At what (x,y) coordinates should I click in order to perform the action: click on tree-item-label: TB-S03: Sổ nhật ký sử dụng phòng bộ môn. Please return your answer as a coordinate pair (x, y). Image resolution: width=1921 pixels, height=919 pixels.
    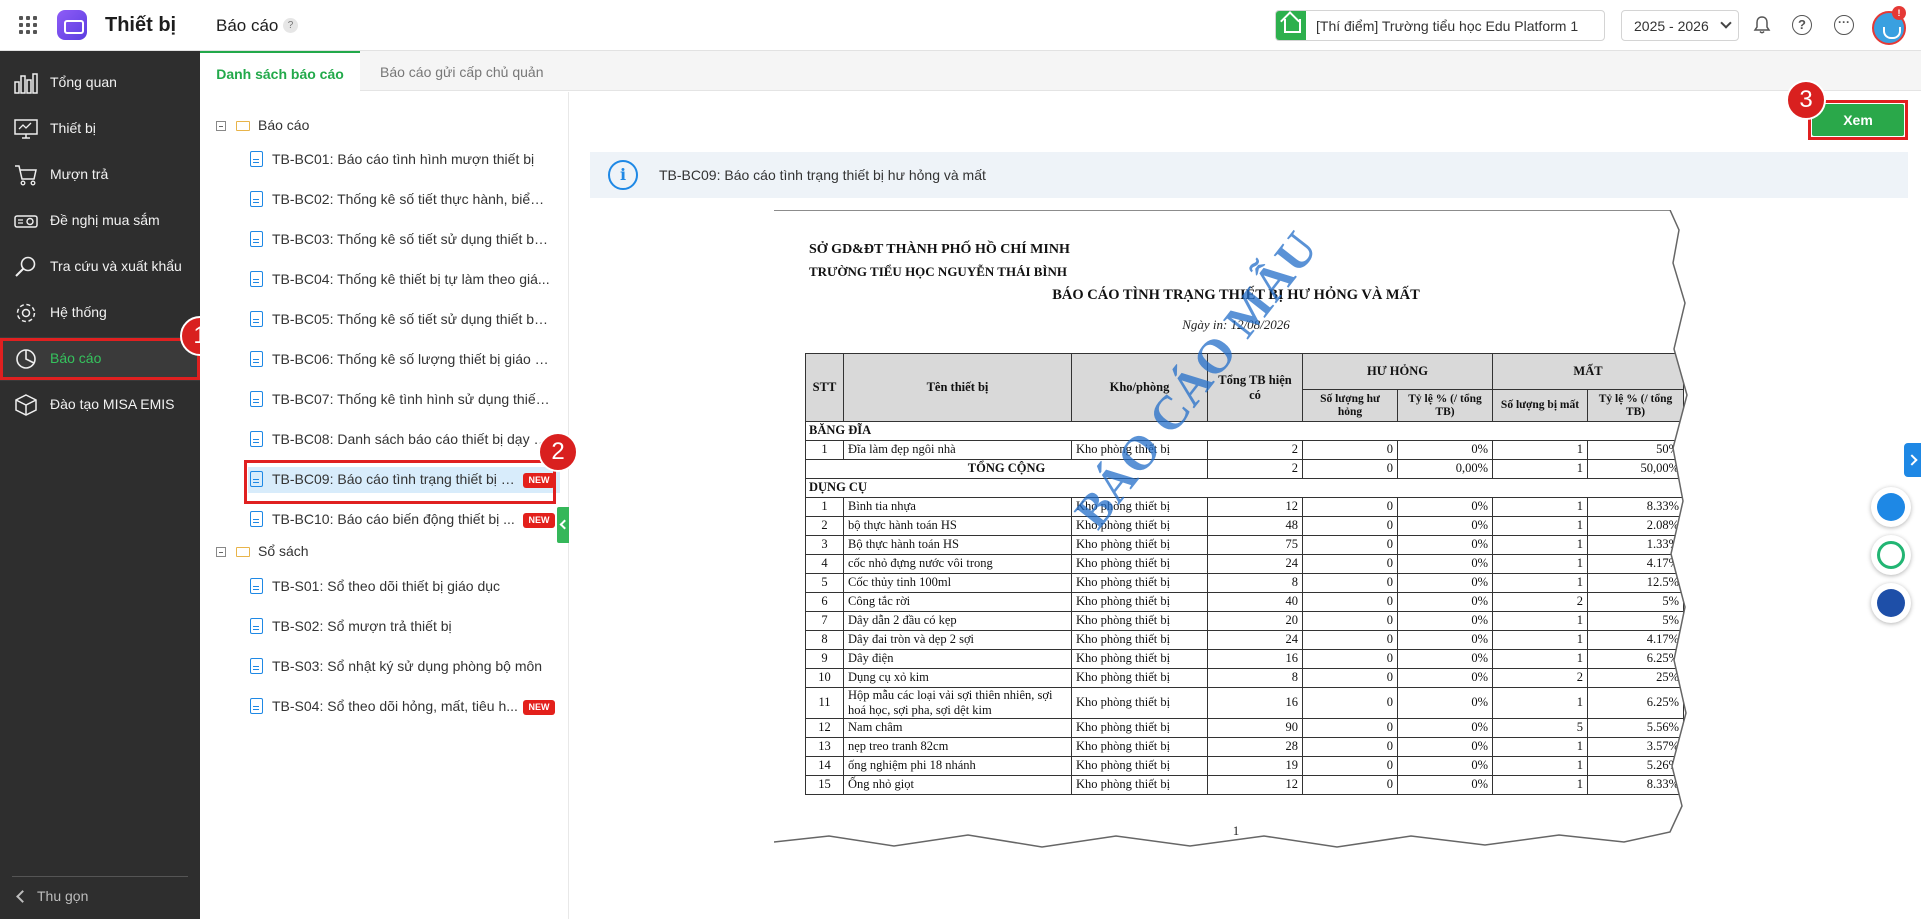
    Looking at the image, I should click on (407, 666).